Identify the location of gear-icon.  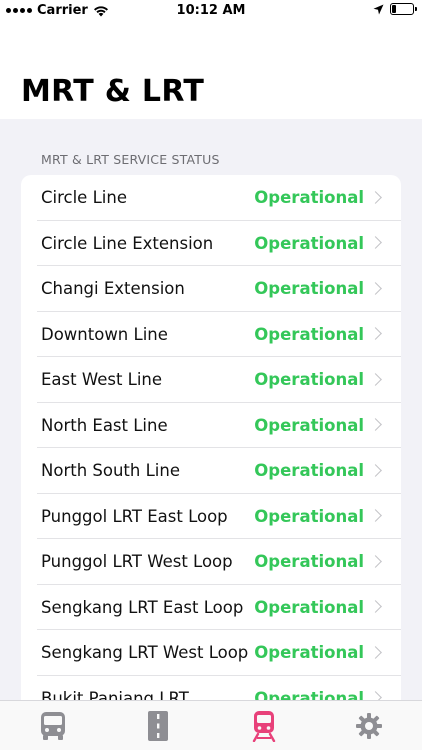
(369, 725).